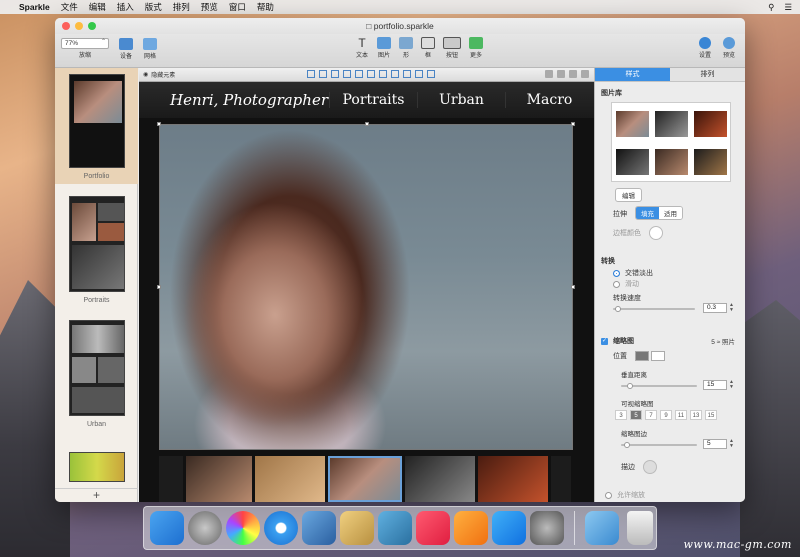  Describe the element at coordinates (616, 284) in the screenshot. I see `radio-slide` at that location.